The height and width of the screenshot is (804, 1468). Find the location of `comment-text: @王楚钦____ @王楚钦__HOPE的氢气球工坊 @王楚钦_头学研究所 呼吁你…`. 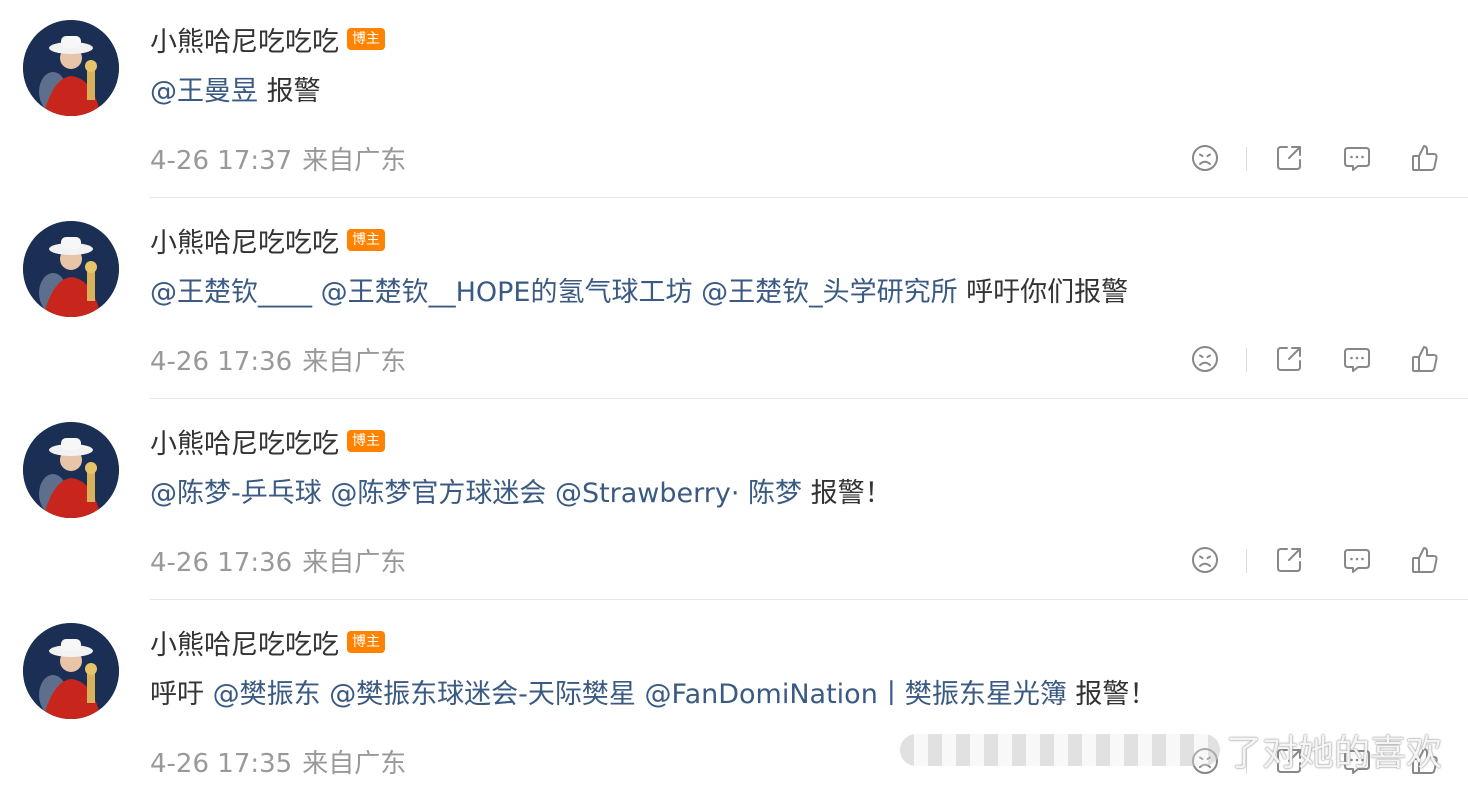

comment-text: @王楚钦____ @王楚钦__HOPE的氢气球工坊 @王楚钦_头学研究所 呼吁你… is located at coordinates (639, 293).